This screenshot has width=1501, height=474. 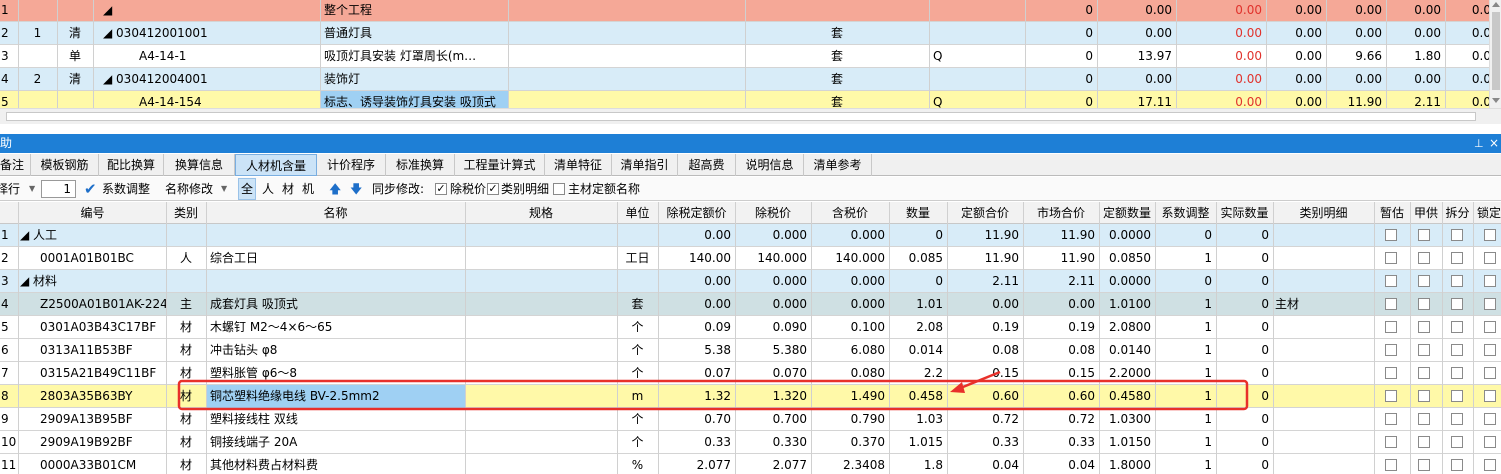 What do you see at coordinates (637, 258) in the screenshot?
I see `cell-unit: 工日` at bounding box center [637, 258].